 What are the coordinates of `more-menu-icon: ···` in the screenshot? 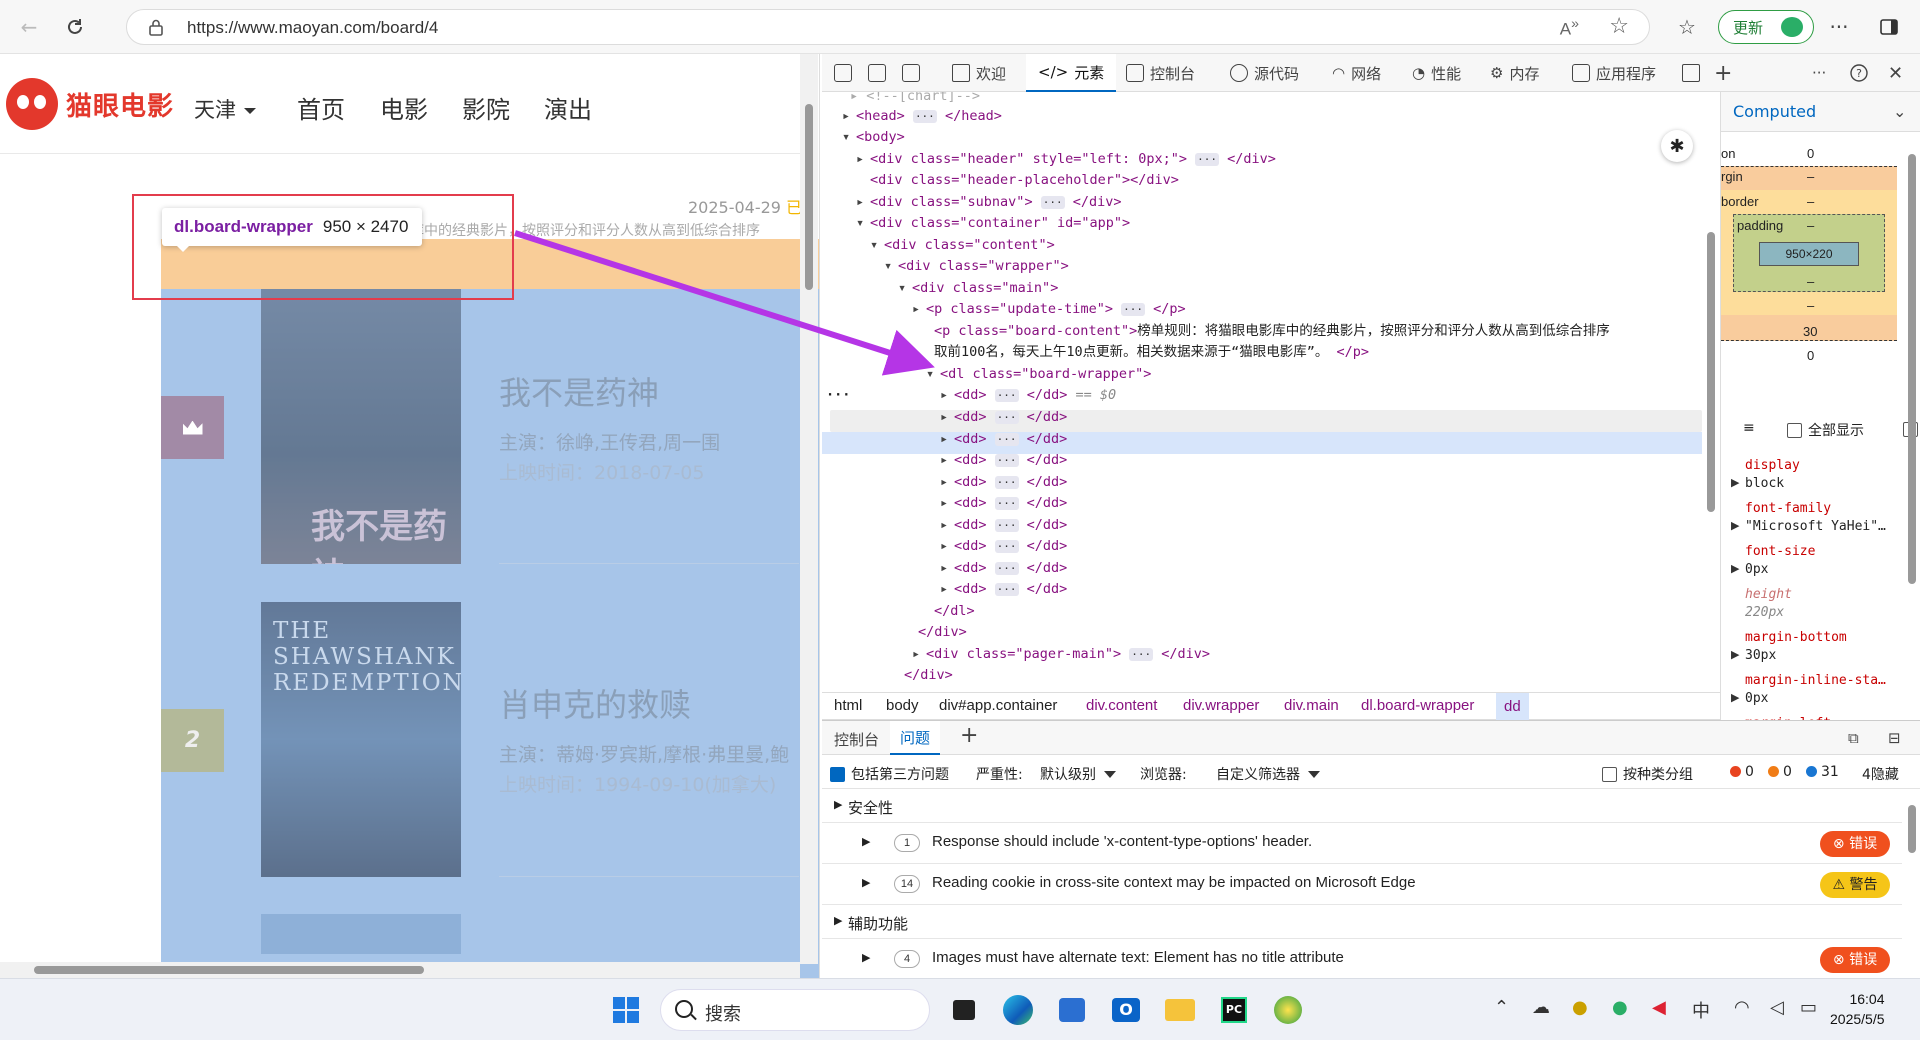 It's located at (1839, 27).